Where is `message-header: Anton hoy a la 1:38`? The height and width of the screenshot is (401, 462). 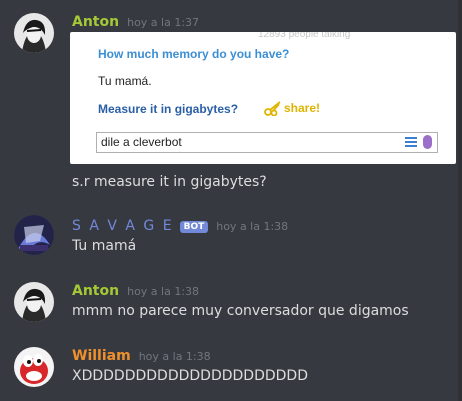
message-header: Anton hoy a la 1:38 is located at coordinates (135, 291).